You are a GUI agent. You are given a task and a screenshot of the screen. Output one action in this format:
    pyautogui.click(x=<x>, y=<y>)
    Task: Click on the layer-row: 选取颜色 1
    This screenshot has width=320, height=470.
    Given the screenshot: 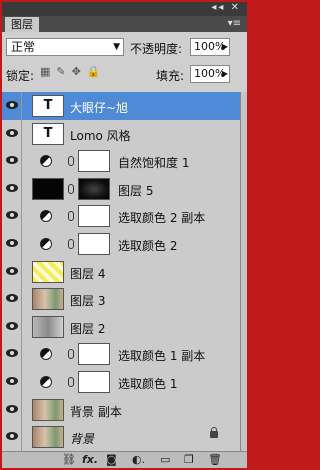 What is the action you would take?
    pyautogui.click(x=121, y=382)
    